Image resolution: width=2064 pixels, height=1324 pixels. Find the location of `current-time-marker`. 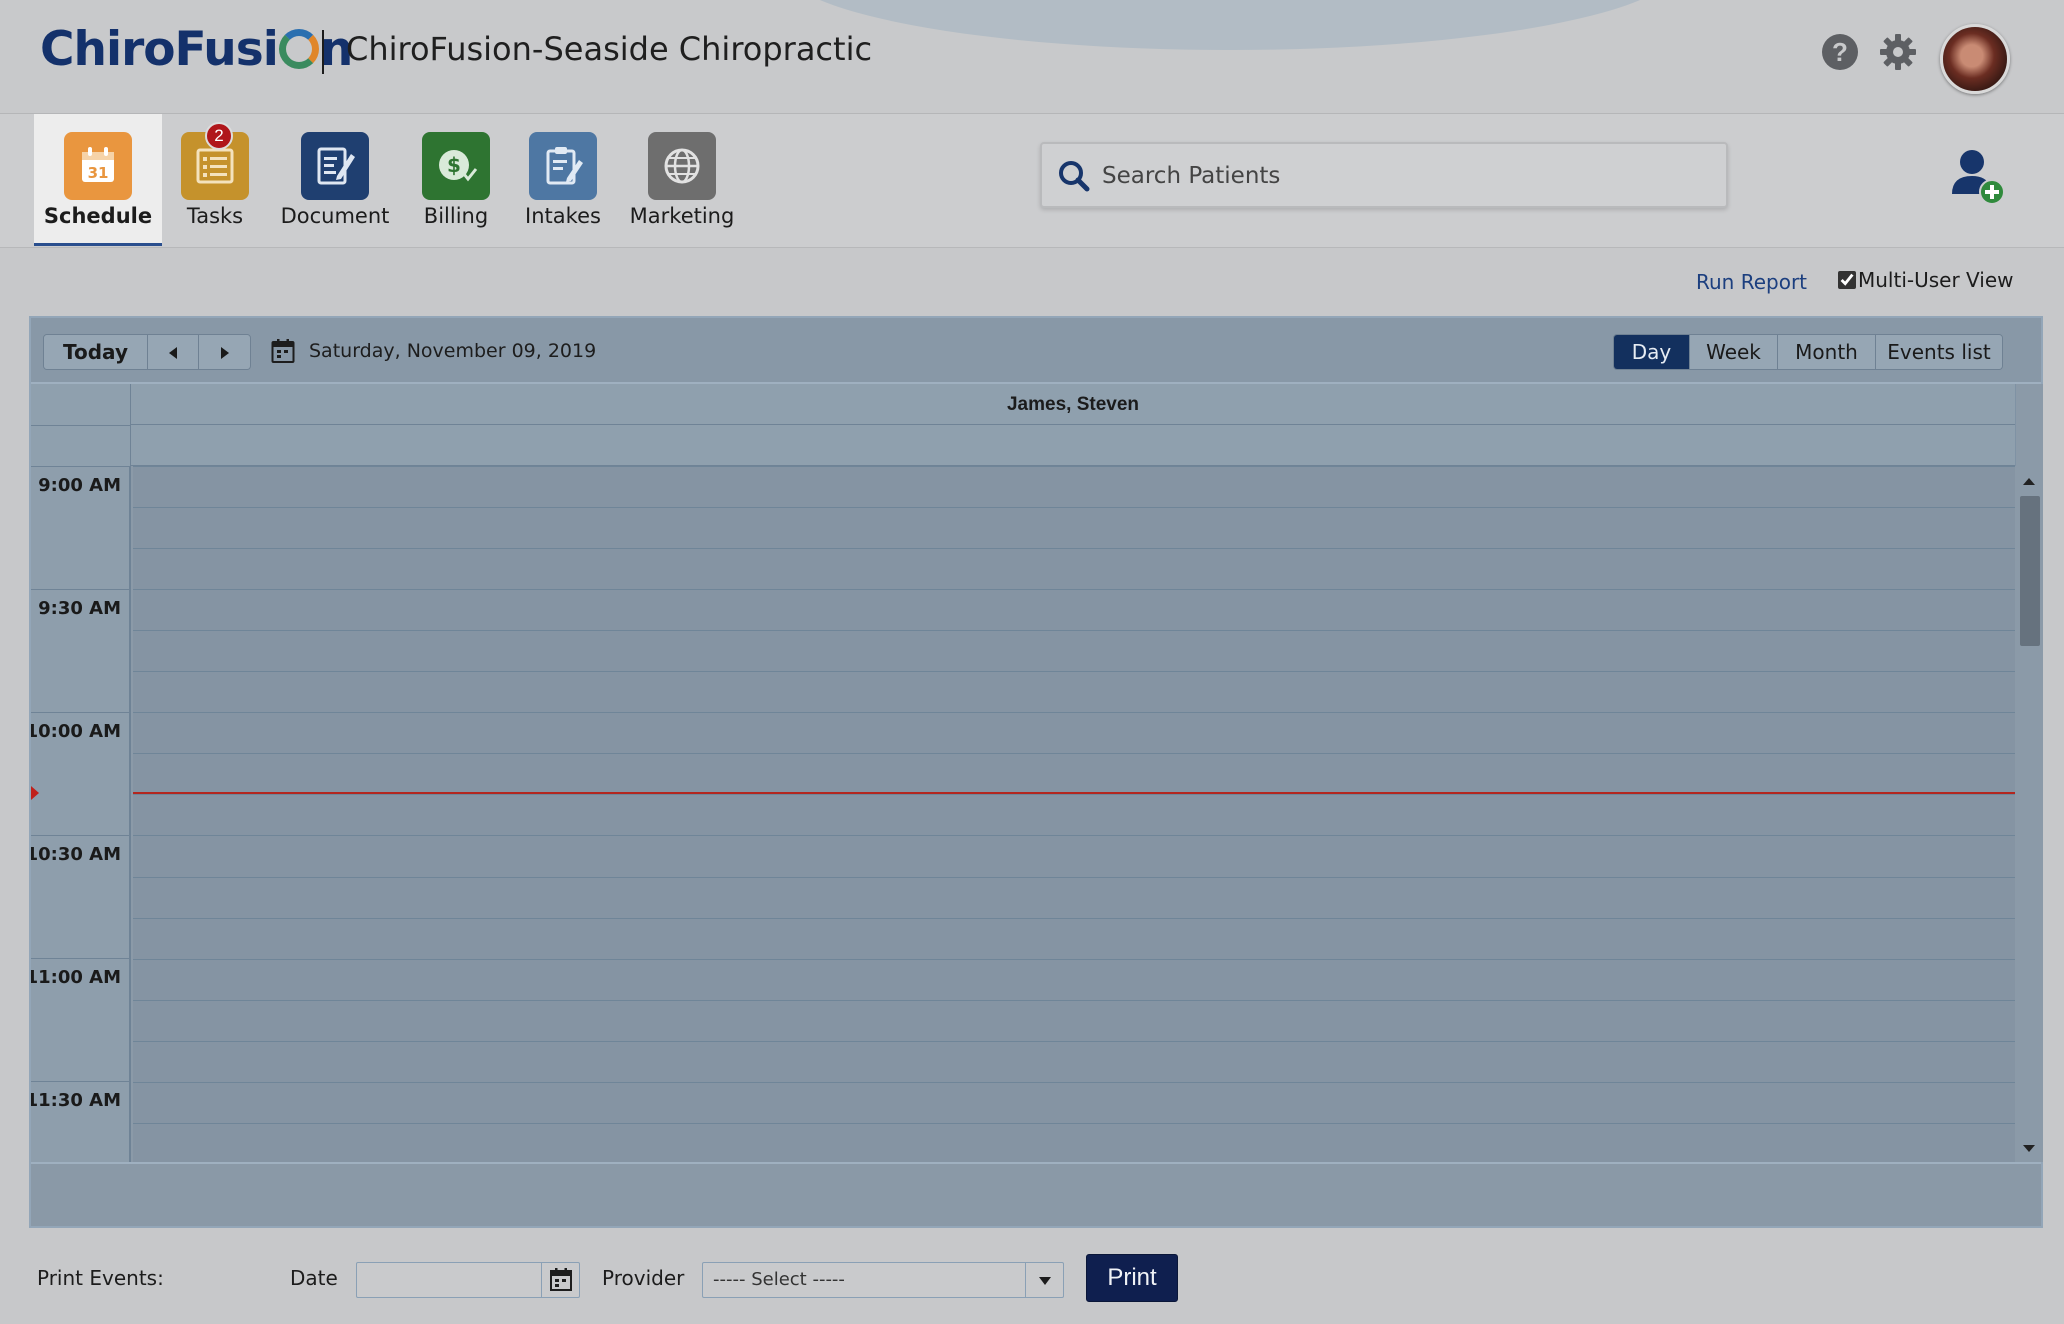

current-time-marker is located at coordinates (35, 793).